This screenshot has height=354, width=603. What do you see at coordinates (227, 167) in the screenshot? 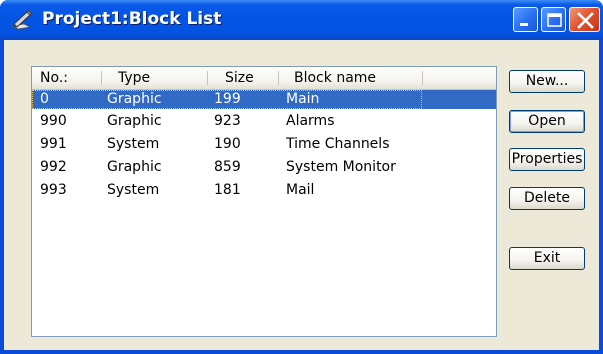
I see `cell-size: 859` at bounding box center [227, 167].